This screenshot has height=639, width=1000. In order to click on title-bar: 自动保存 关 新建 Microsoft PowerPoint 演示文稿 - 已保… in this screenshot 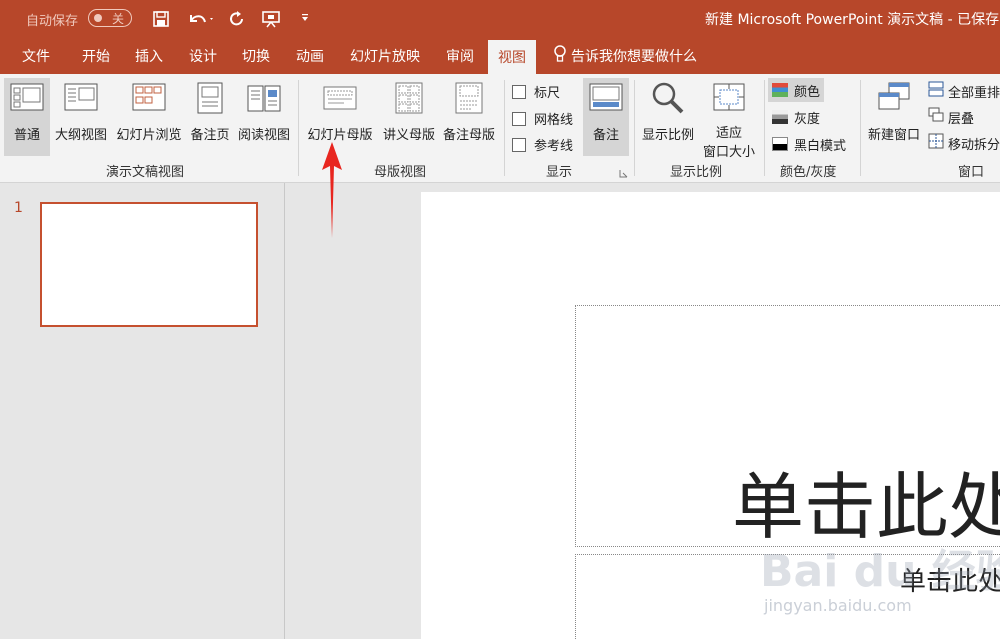, I will do `click(500, 19)`.